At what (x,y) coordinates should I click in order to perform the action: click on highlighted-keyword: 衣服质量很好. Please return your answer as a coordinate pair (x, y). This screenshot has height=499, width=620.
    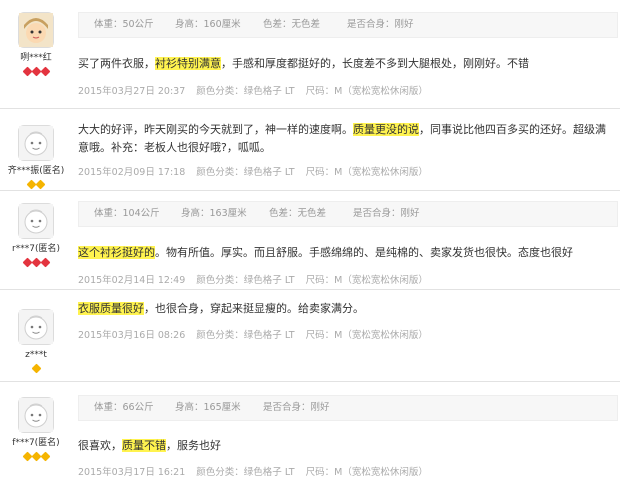
    Looking at the image, I should click on (111, 308).